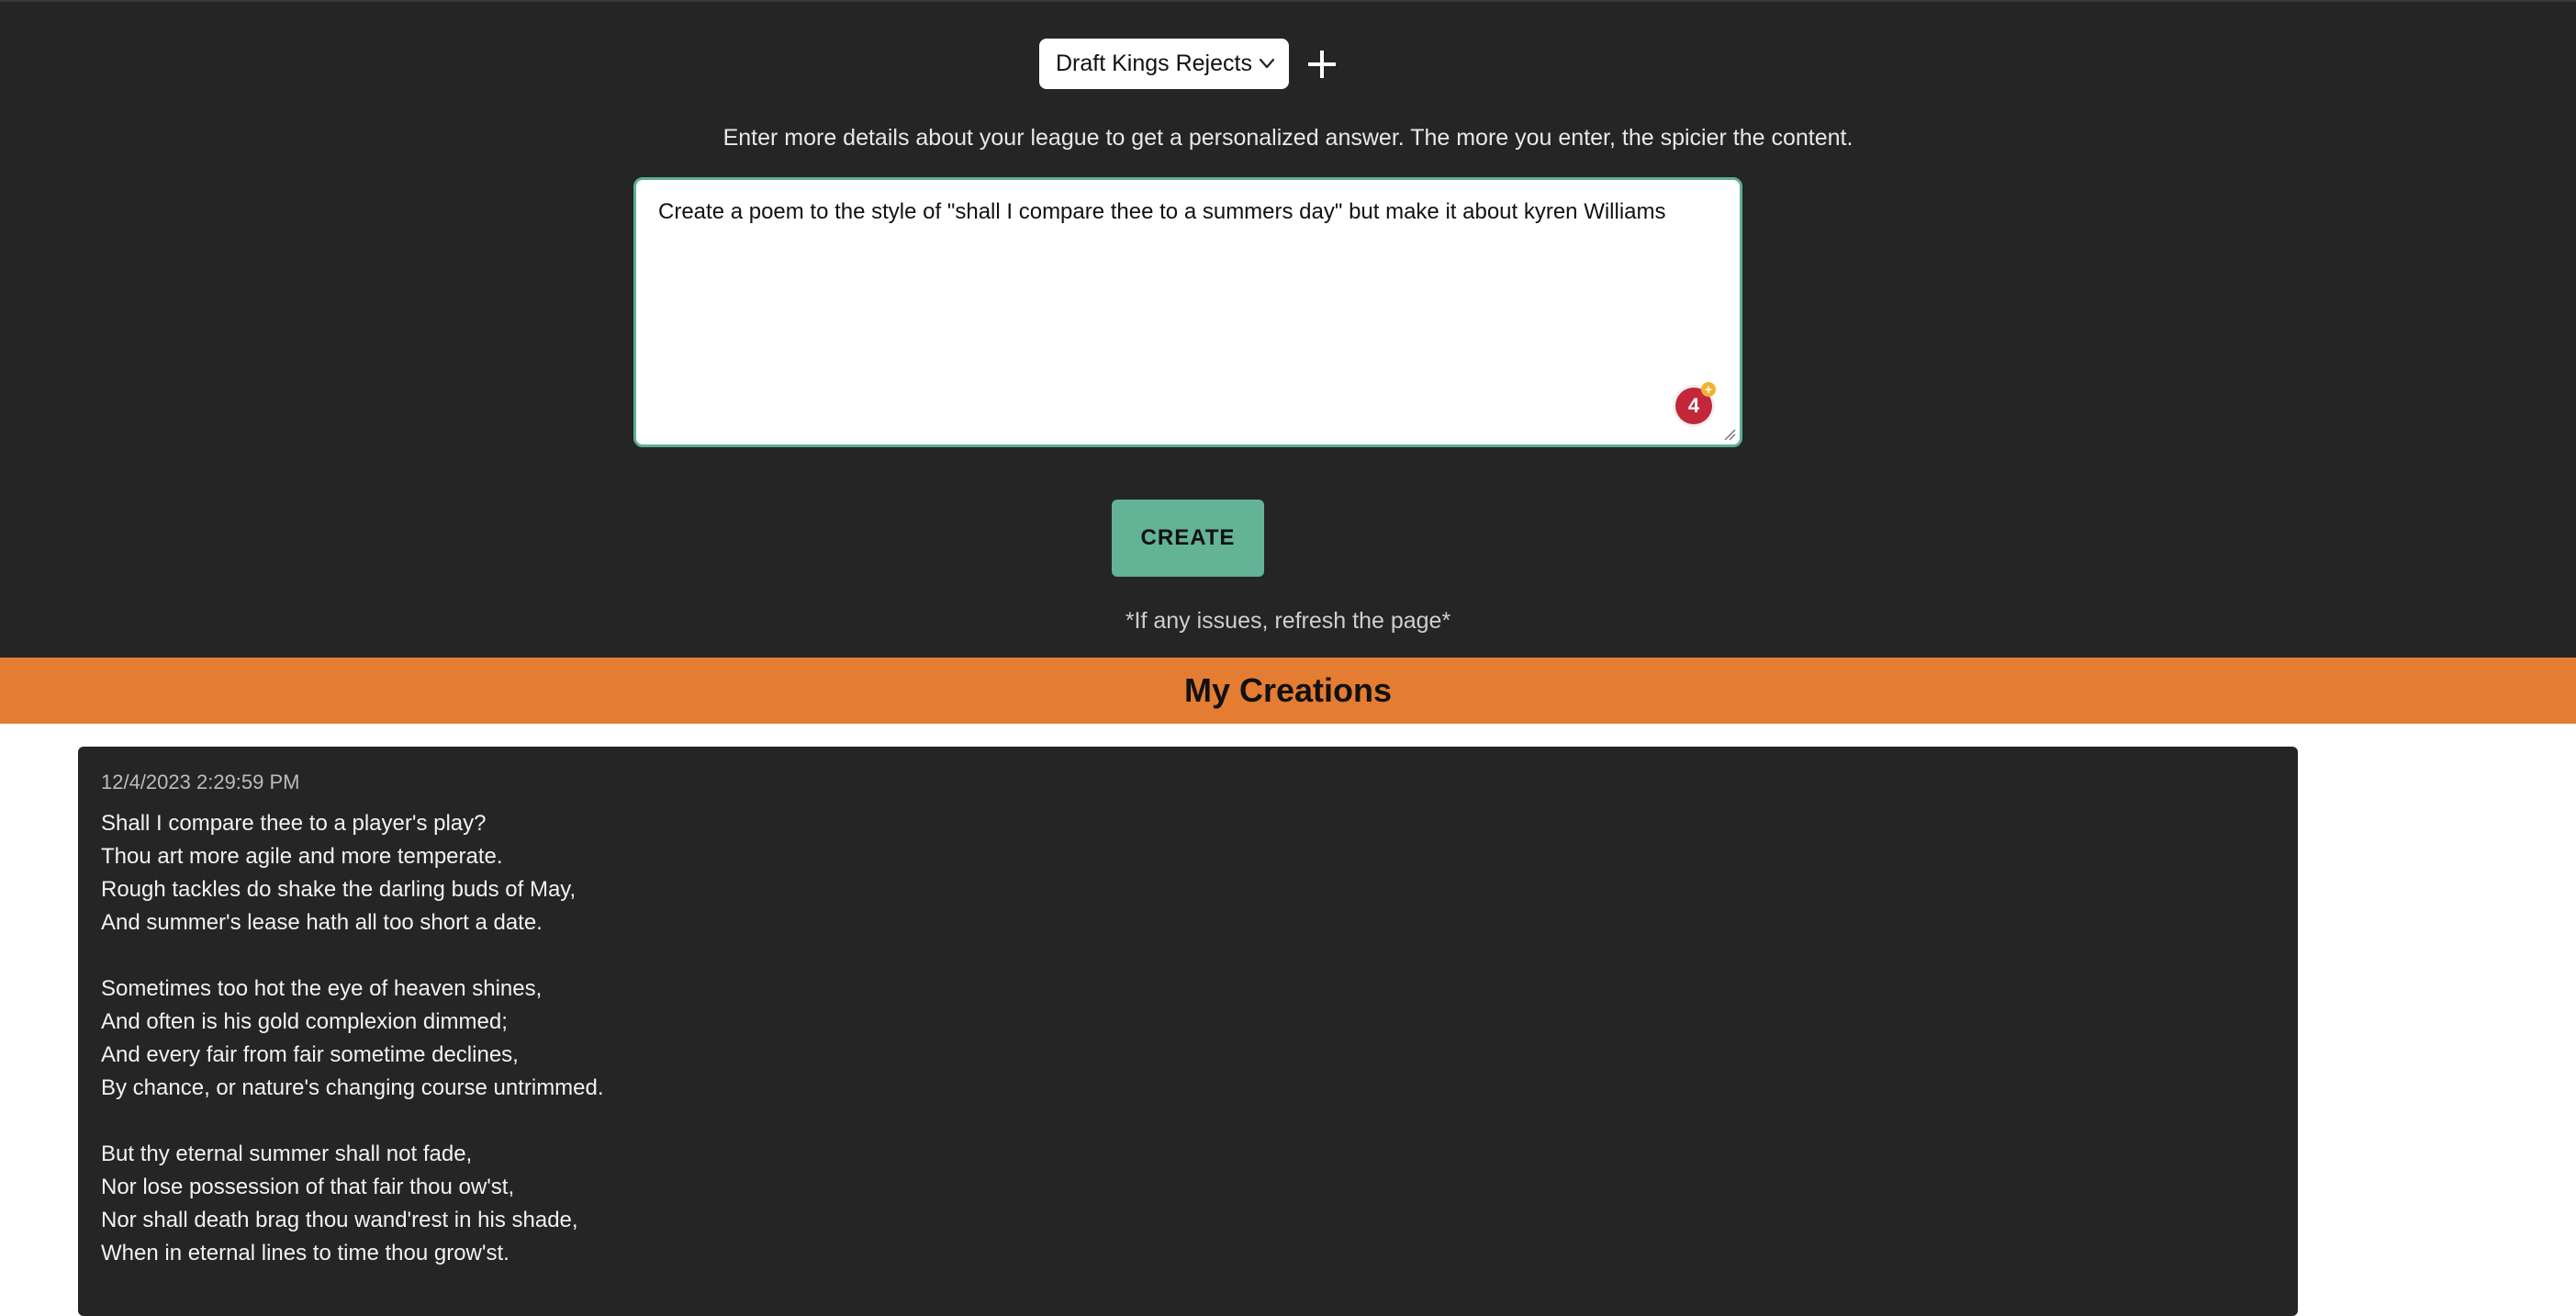 This screenshot has width=2576, height=1316. Describe the element at coordinates (1693, 405) in the screenshot. I see `grammar-count: 4` at that location.